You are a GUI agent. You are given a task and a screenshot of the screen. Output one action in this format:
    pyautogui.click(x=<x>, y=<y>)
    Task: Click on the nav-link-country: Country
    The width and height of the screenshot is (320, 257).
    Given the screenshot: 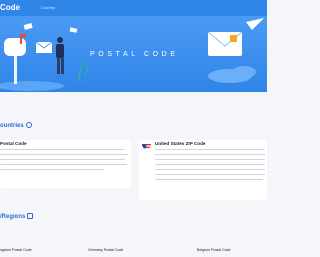 What is the action you would take?
    pyautogui.click(x=48, y=8)
    